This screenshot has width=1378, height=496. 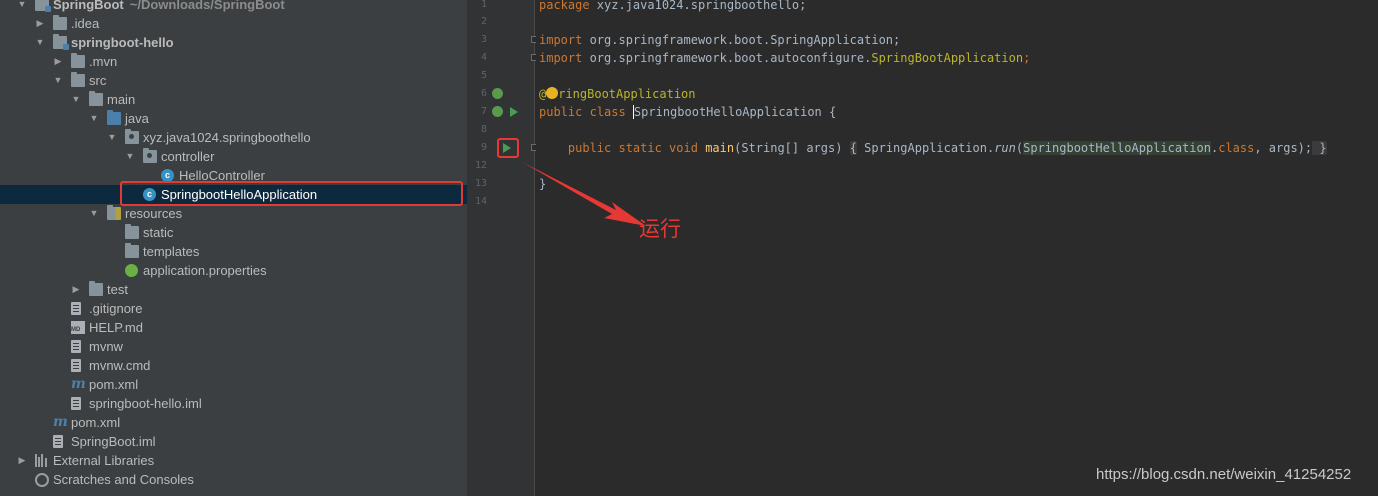 I want to click on keyword: public static void, so click(x=636, y=148).